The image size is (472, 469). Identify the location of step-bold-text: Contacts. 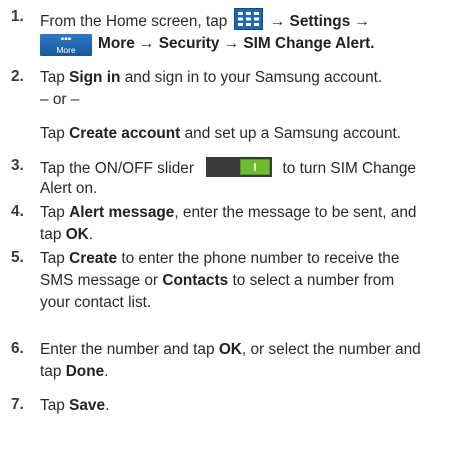
(195, 280).